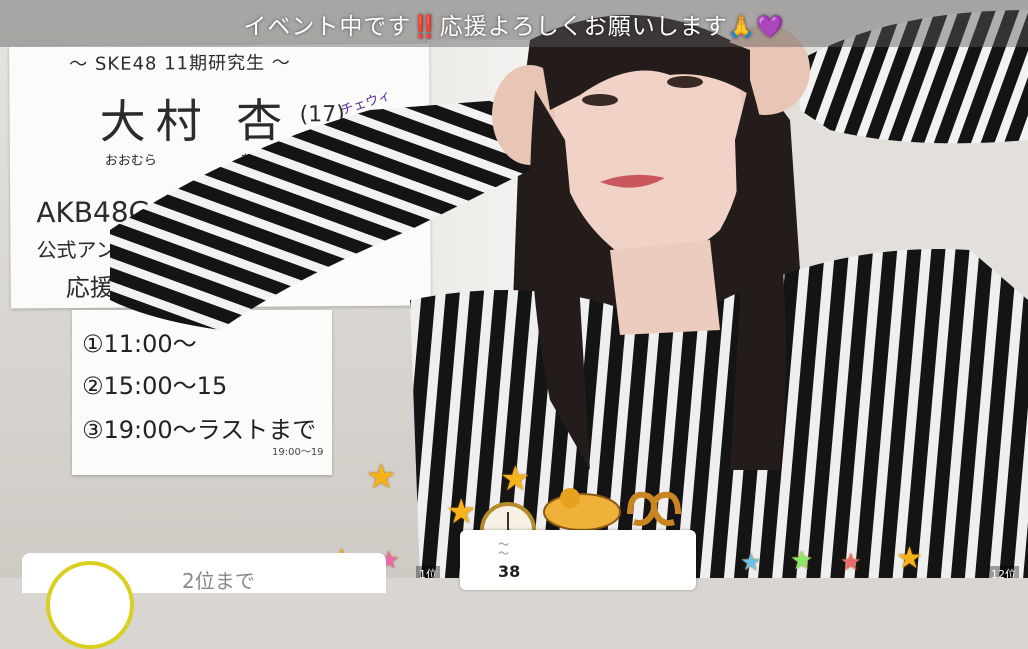 Image resolution: width=1028 pixels, height=649 pixels. I want to click on gift-counter-card: 〜〜 38, so click(578, 560).